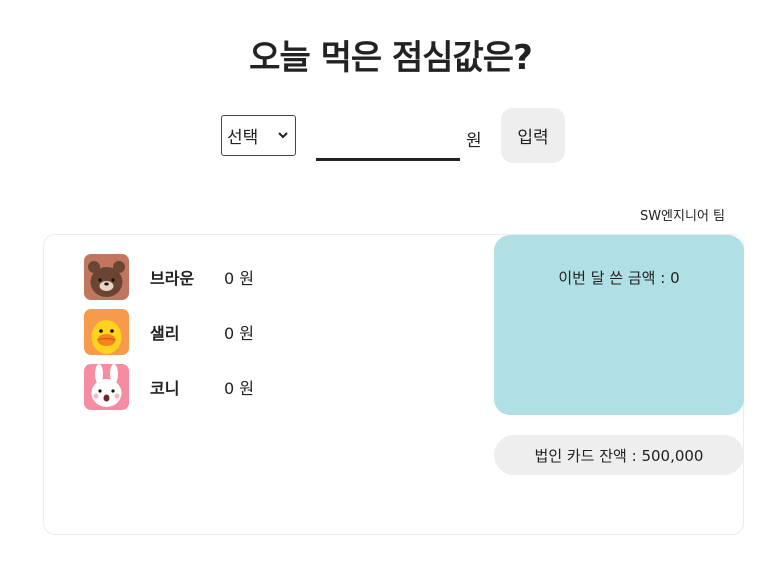 This screenshot has width=781, height=570. I want to click on member-row-cony: 코니 0 원, so click(169, 387).